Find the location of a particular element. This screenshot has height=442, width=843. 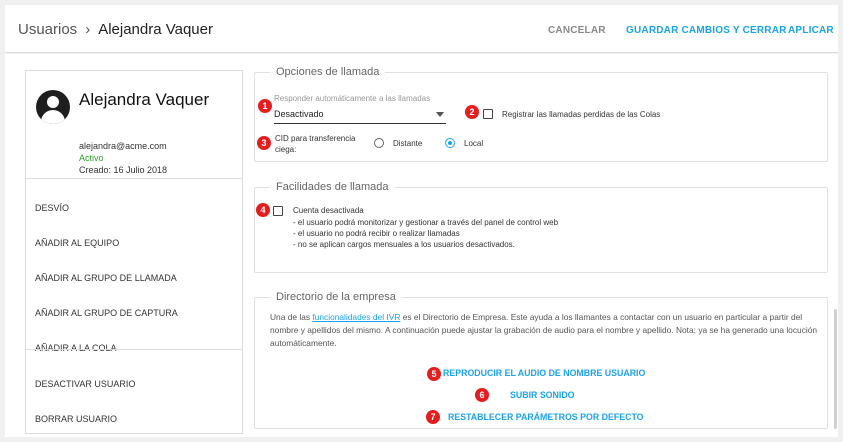

badge-5: 5 is located at coordinates (434, 374).